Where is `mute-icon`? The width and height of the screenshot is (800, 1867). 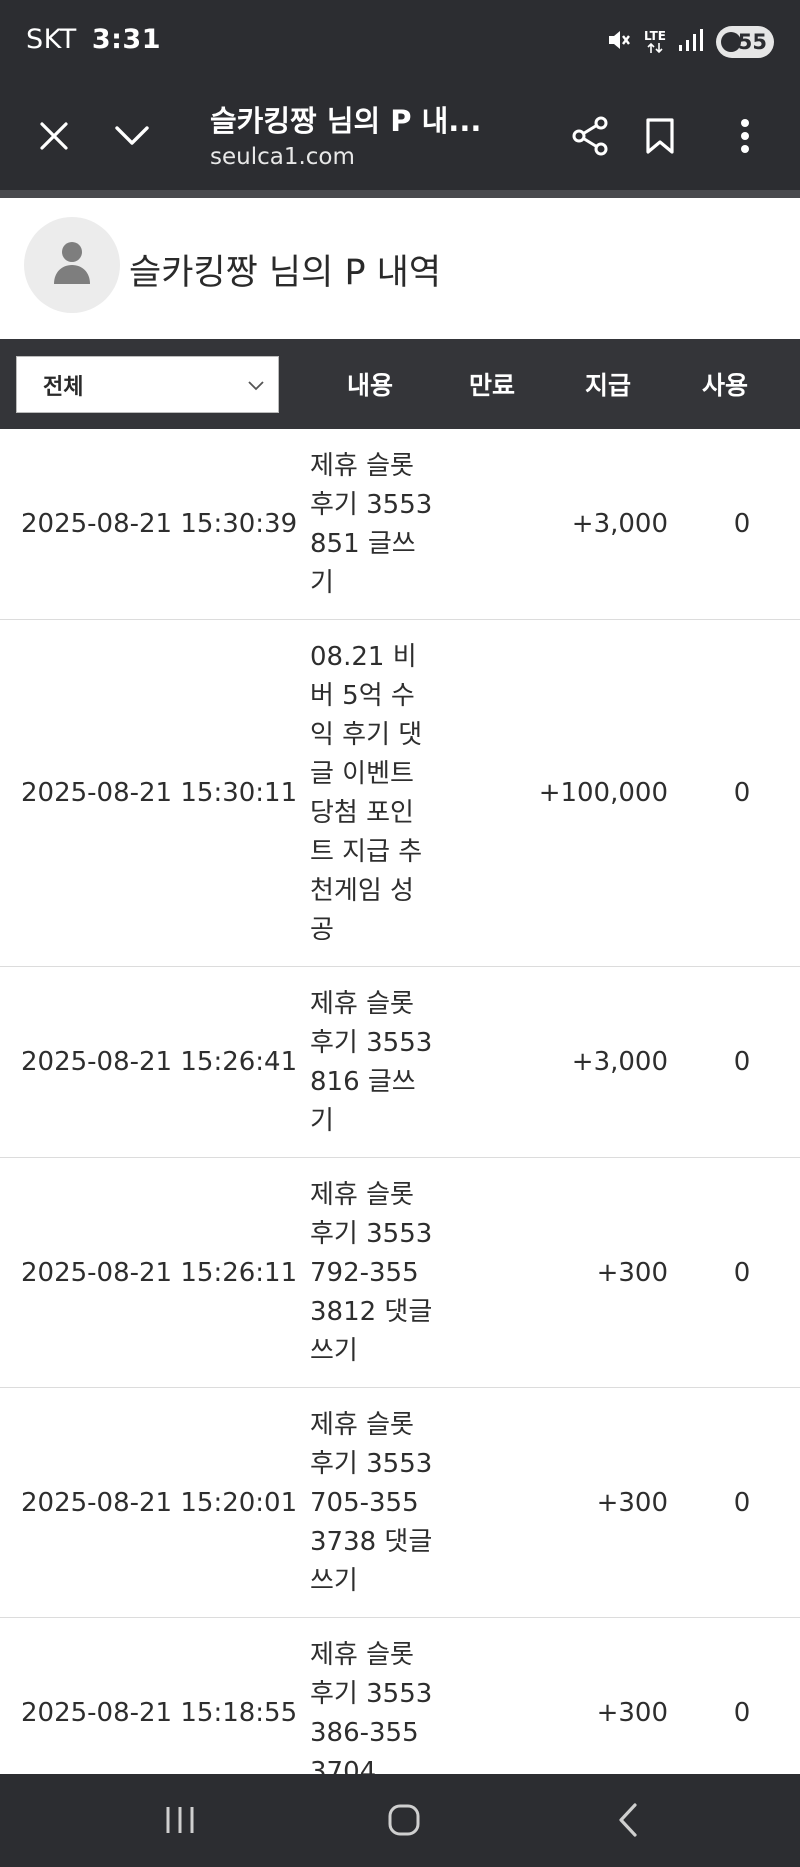 mute-icon is located at coordinates (619, 42).